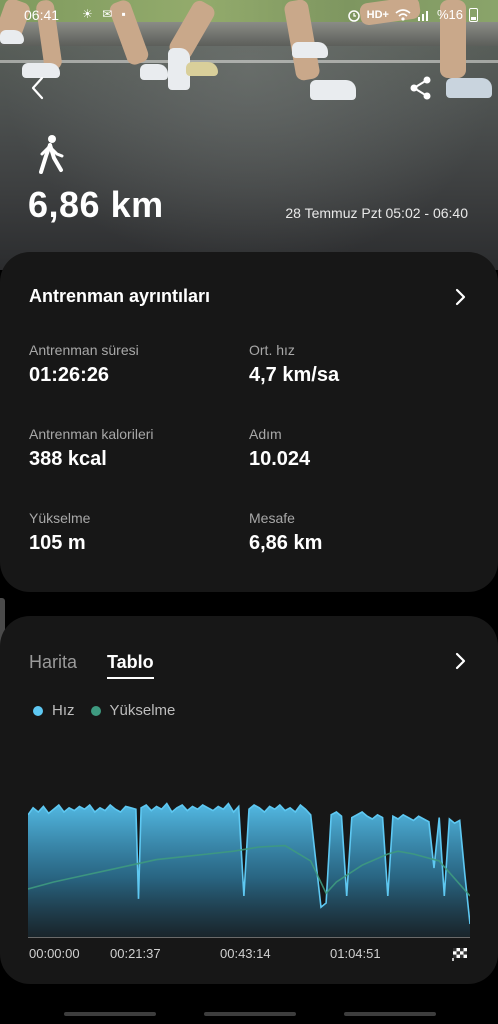  I want to click on nav-recent-button, so click(110, 1014).